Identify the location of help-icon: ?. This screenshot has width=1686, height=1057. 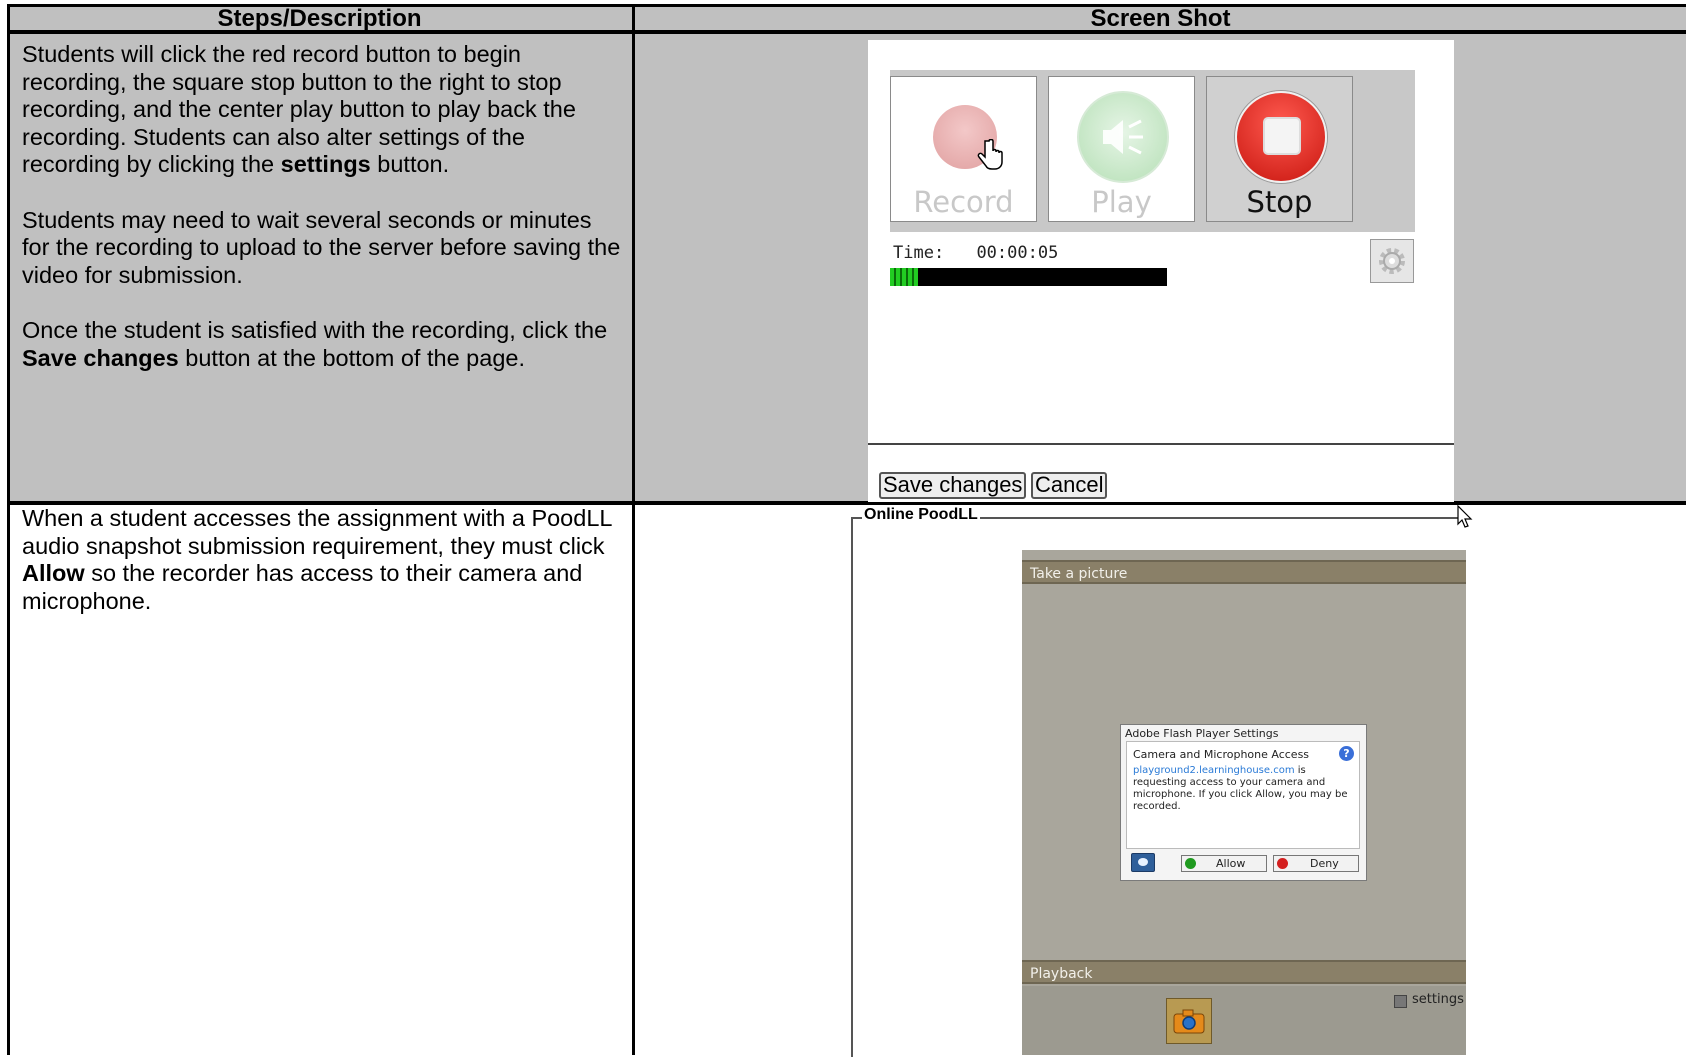
(1346, 753).